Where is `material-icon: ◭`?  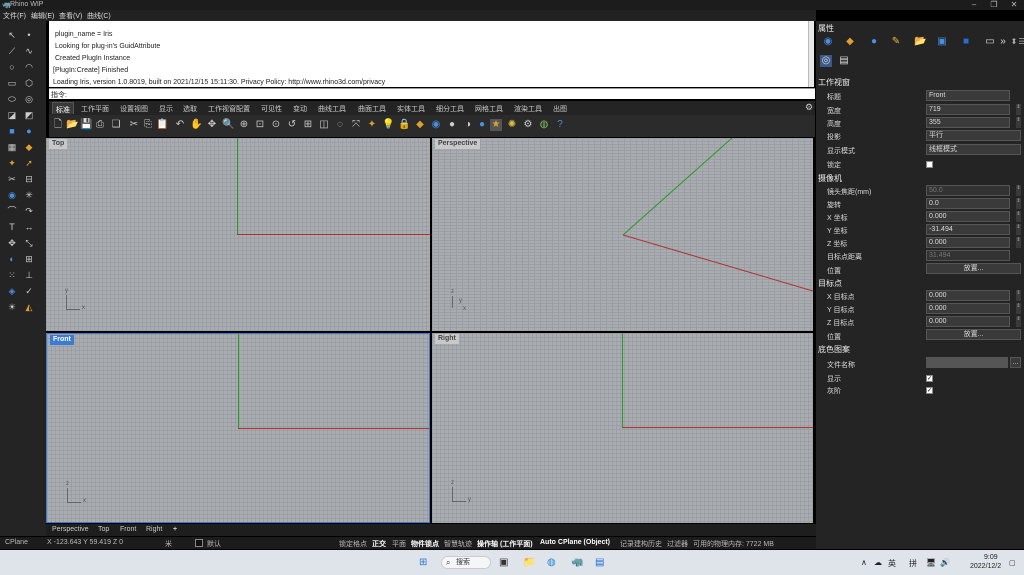
material-icon: ◭ is located at coordinates (29, 307).